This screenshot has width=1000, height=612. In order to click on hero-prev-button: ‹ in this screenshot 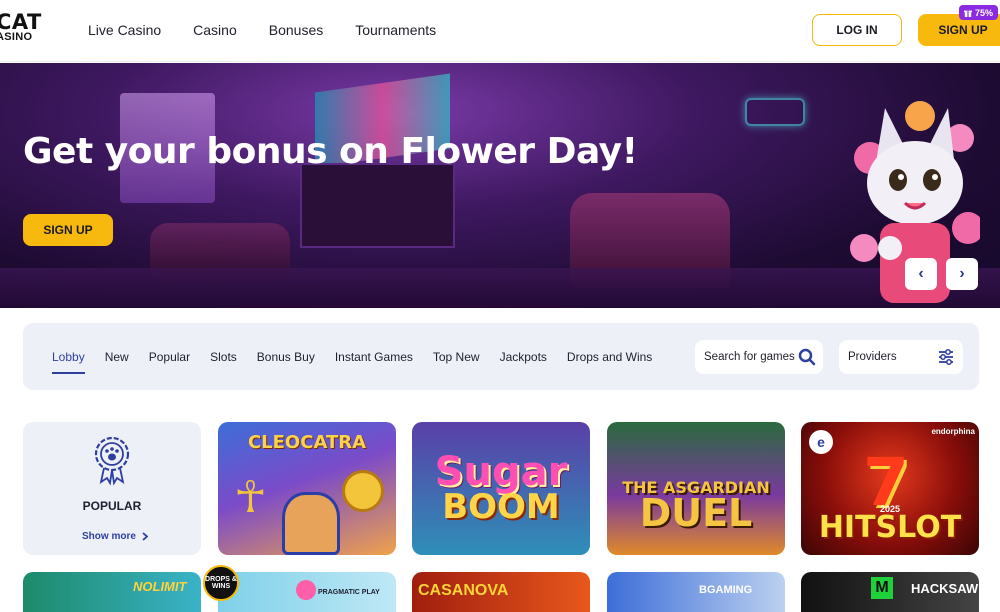, I will do `click(921, 274)`.